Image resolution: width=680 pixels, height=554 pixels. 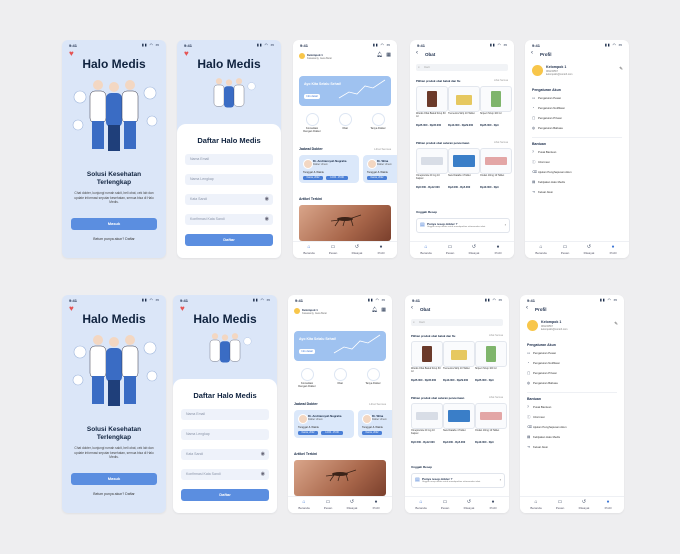 What do you see at coordinates (114, 494) in the screenshot?
I see `register-link: Belum punya akun? Daftar` at bounding box center [114, 494].